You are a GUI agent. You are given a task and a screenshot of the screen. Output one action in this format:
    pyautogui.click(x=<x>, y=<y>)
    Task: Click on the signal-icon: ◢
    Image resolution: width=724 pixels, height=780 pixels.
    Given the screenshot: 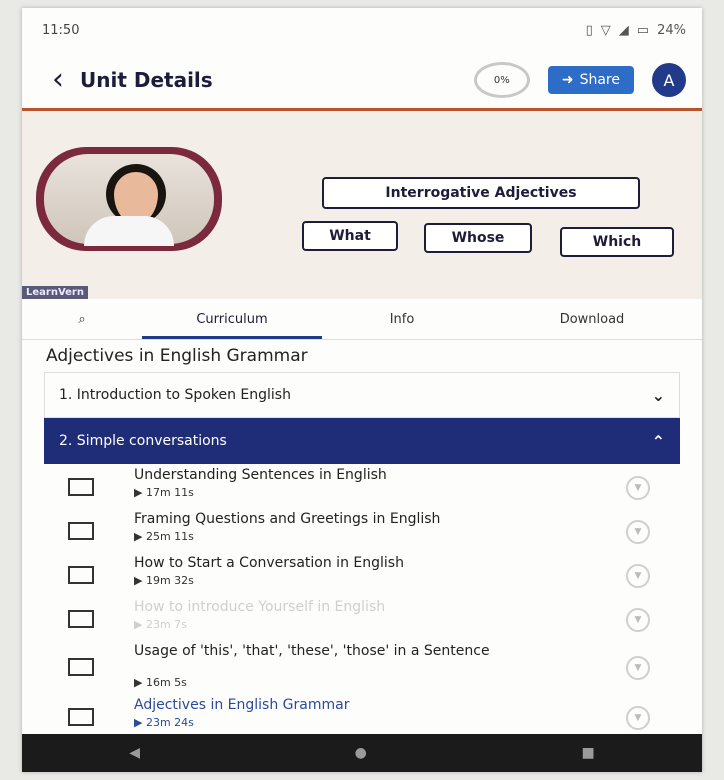 What is the action you would take?
    pyautogui.click(x=623, y=30)
    